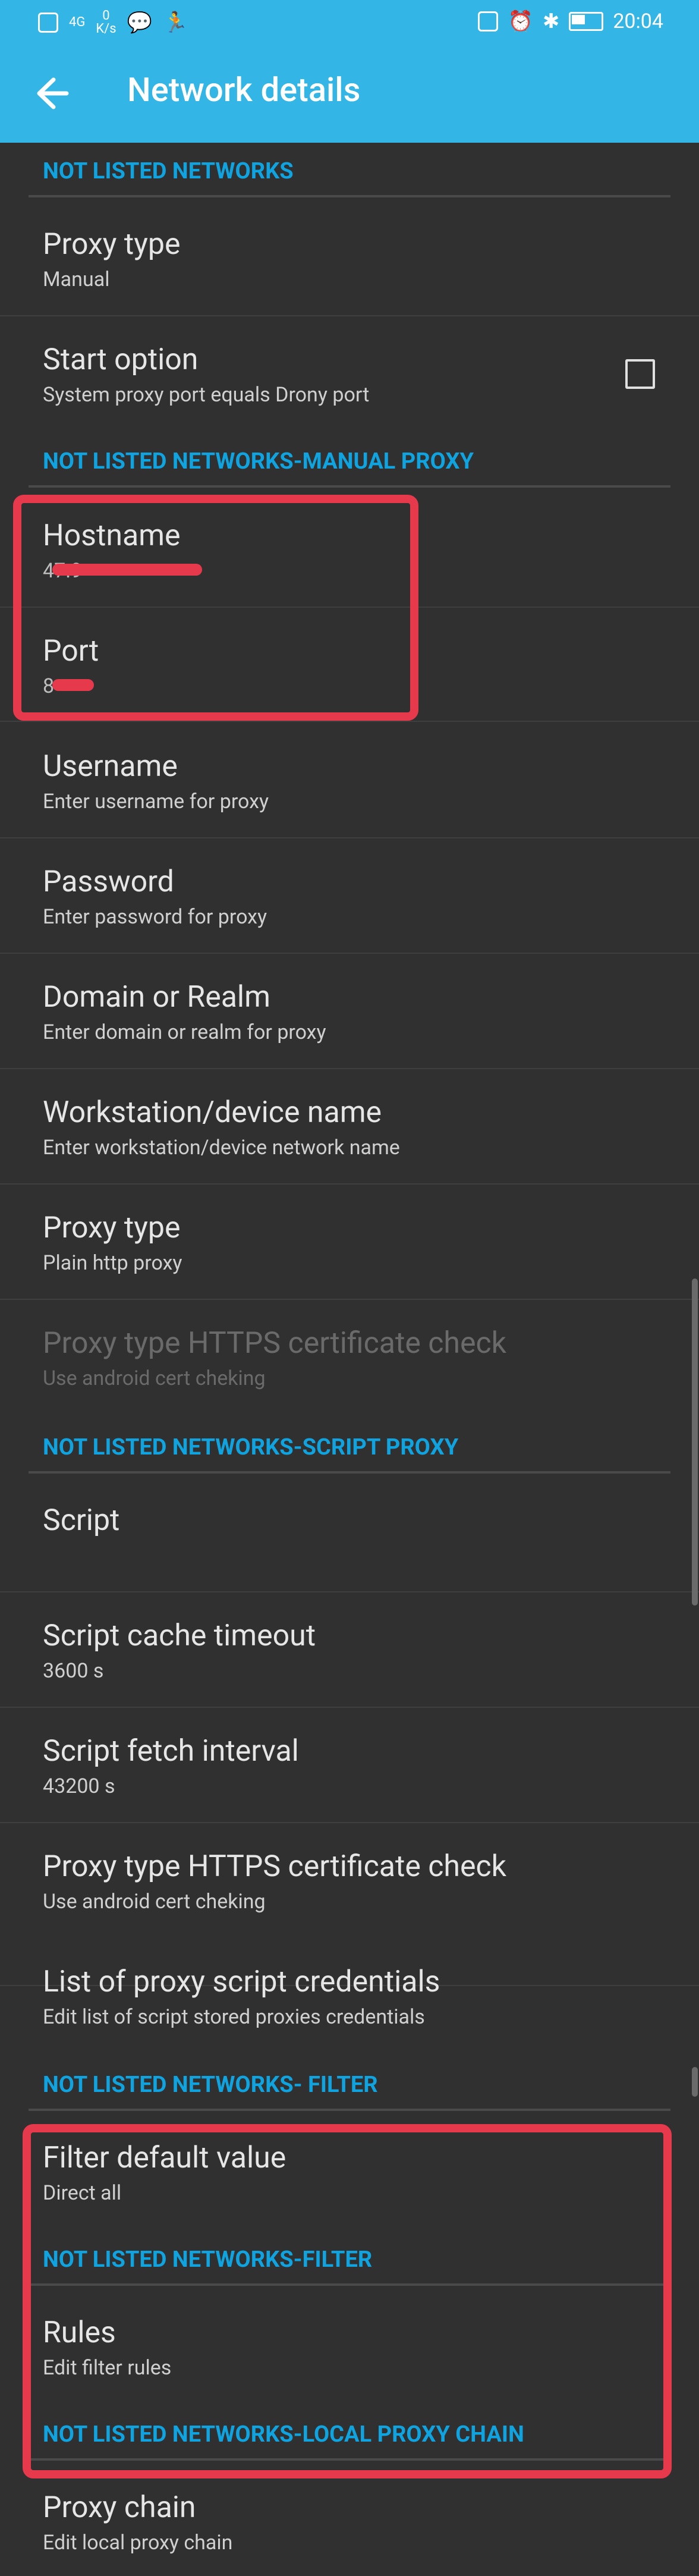 Image resolution: width=699 pixels, height=2576 pixels. I want to click on list-item-proxy-chain: Proxy chain Edit local proxy chain, so click(349, 2522).